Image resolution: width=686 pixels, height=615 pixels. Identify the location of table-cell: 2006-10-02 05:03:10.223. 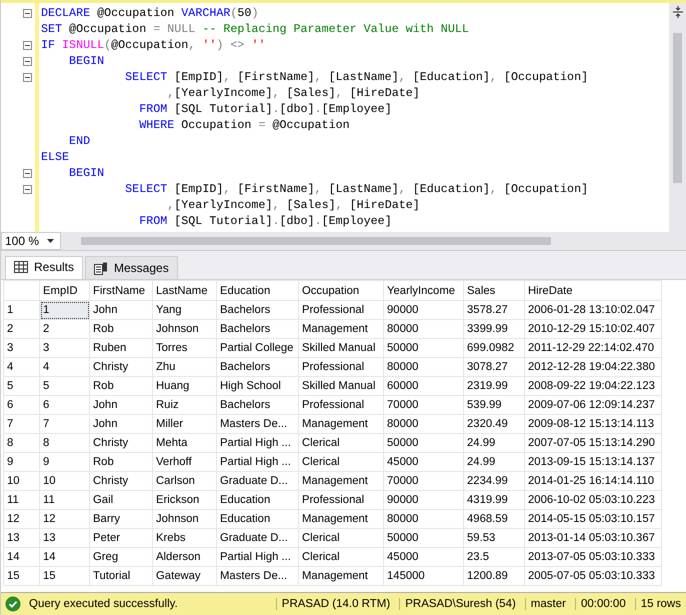
(593, 500).